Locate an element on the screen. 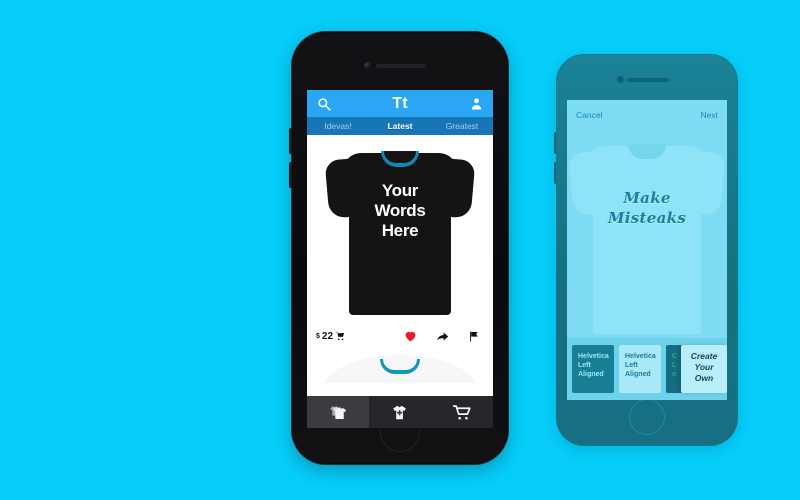 This screenshot has height=500, width=800. create-line-3: Own is located at coordinates (704, 378).